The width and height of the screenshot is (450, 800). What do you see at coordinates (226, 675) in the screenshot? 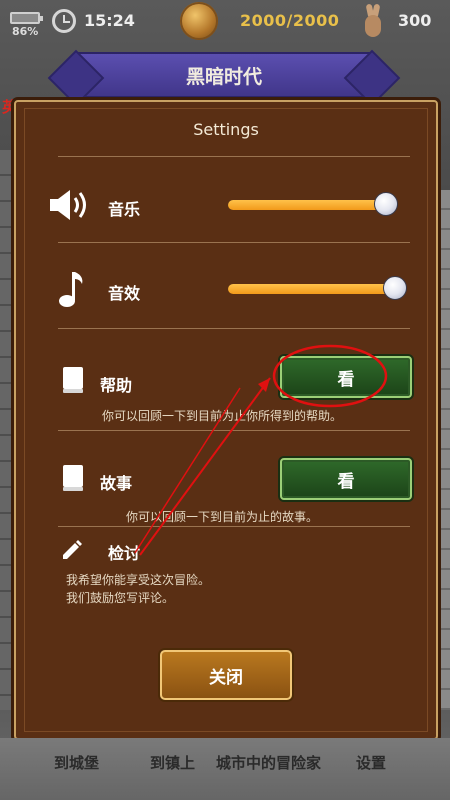
I see `close-button: 关闭` at bounding box center [226, 675].